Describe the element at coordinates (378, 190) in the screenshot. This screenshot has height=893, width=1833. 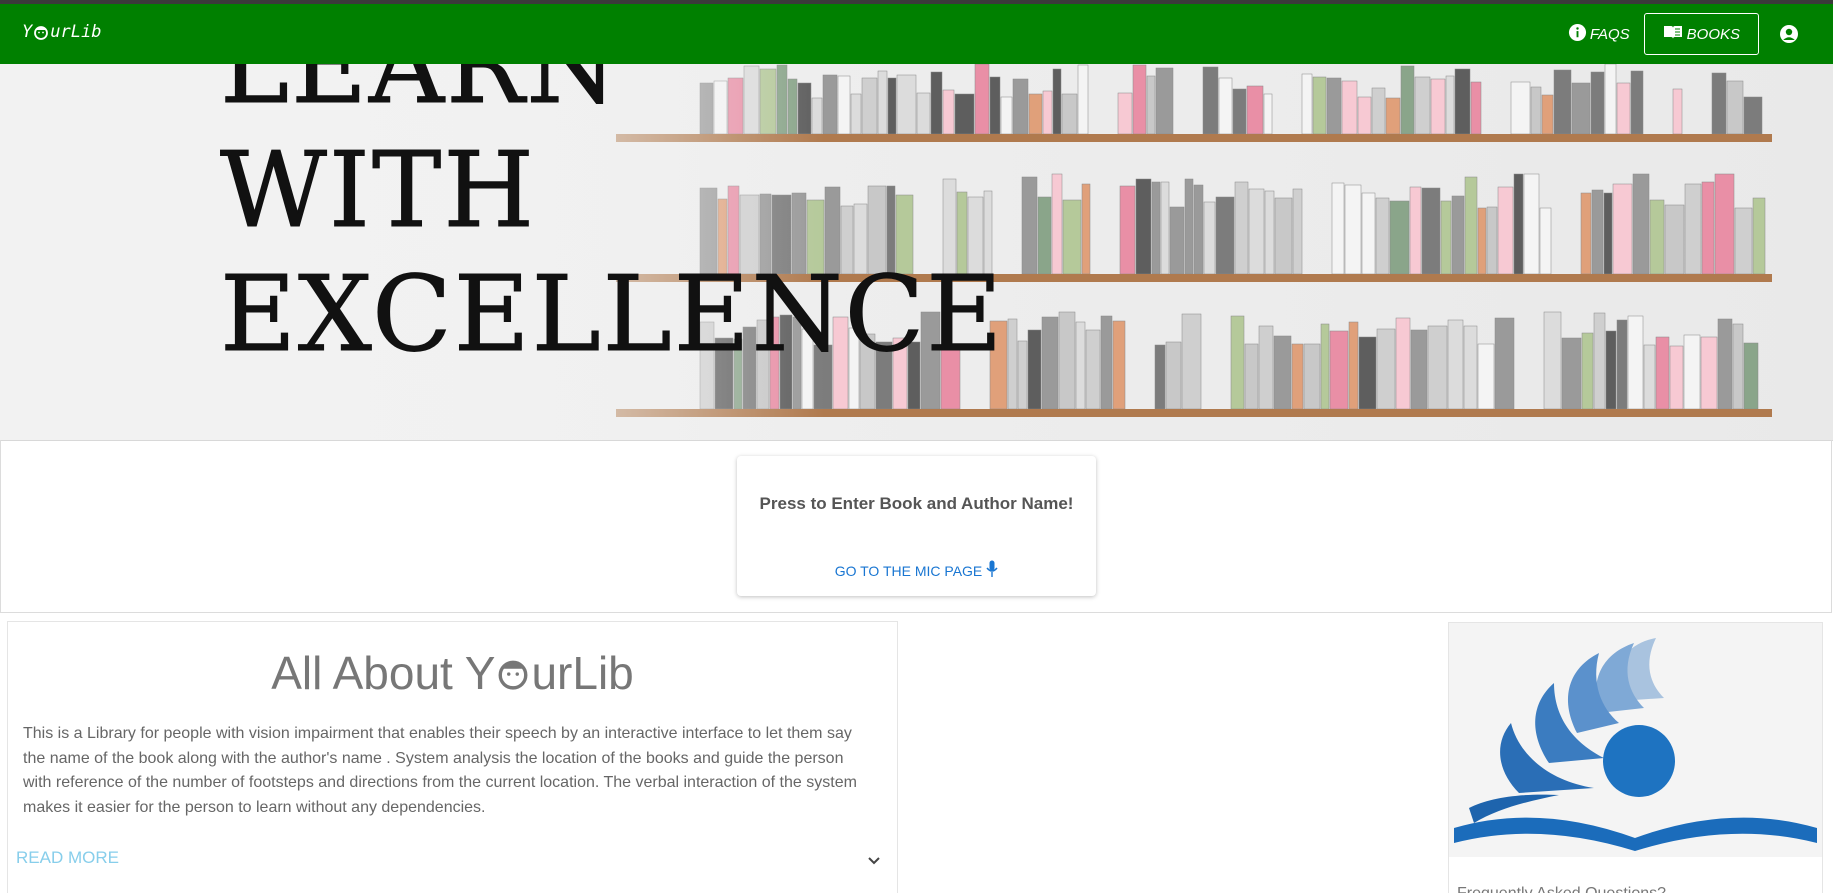
I see `hero-line-2: WITH` at that location.